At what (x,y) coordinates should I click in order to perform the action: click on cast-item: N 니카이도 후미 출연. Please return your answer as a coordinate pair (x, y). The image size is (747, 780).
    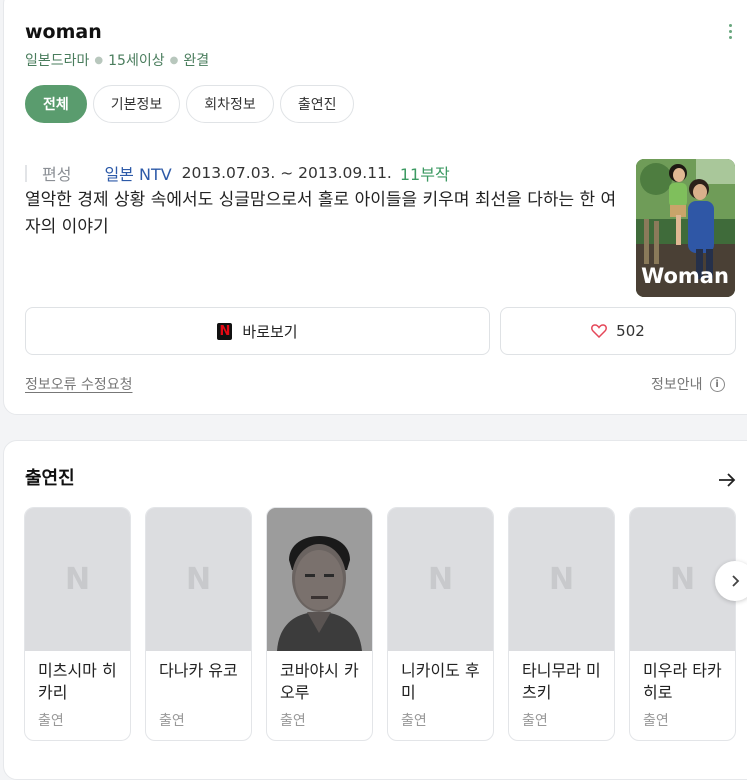
    Looking at the image, I should click on (440, 624).